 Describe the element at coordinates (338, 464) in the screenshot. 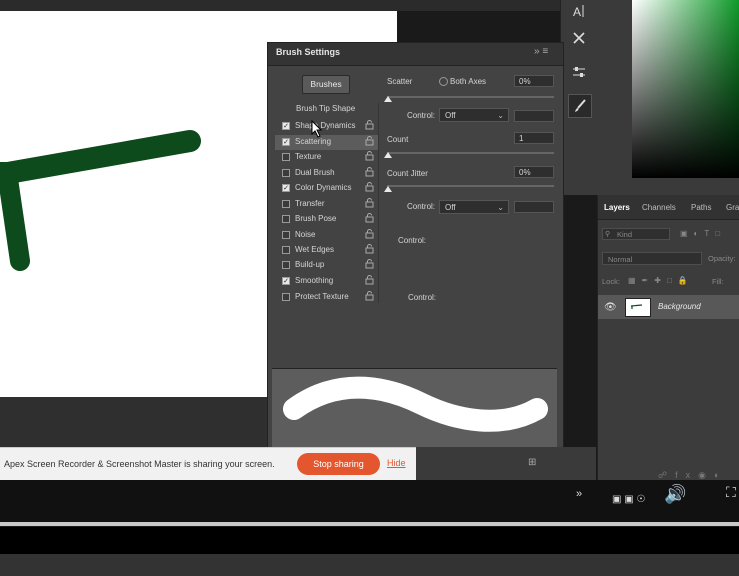

I see `stop-sharing-button: Stop sharing` at that location.